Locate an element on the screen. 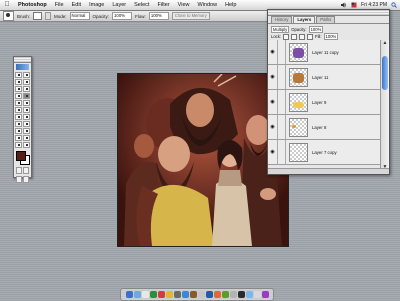 This screenshot has height=301, width=400. blur-tool-icon is located at coordinates (18, 117).